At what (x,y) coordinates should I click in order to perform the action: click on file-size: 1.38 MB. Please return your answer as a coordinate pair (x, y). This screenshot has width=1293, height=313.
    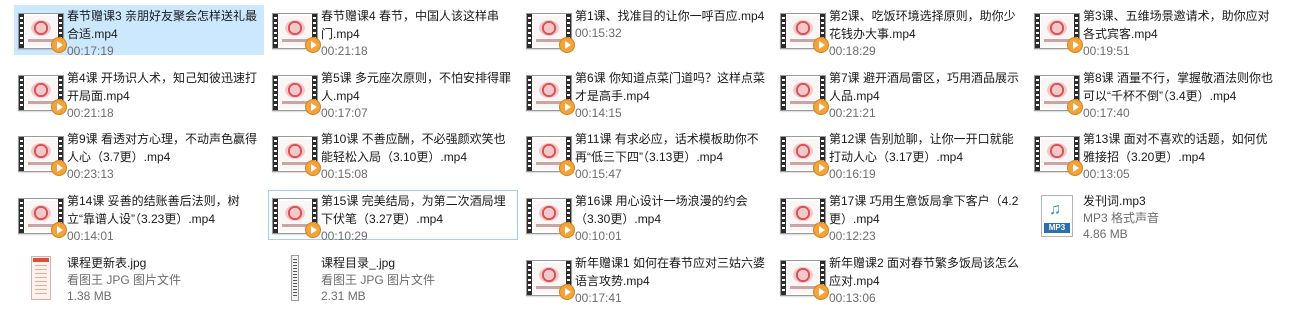
    Looking at the image, I should click on (89, 296).